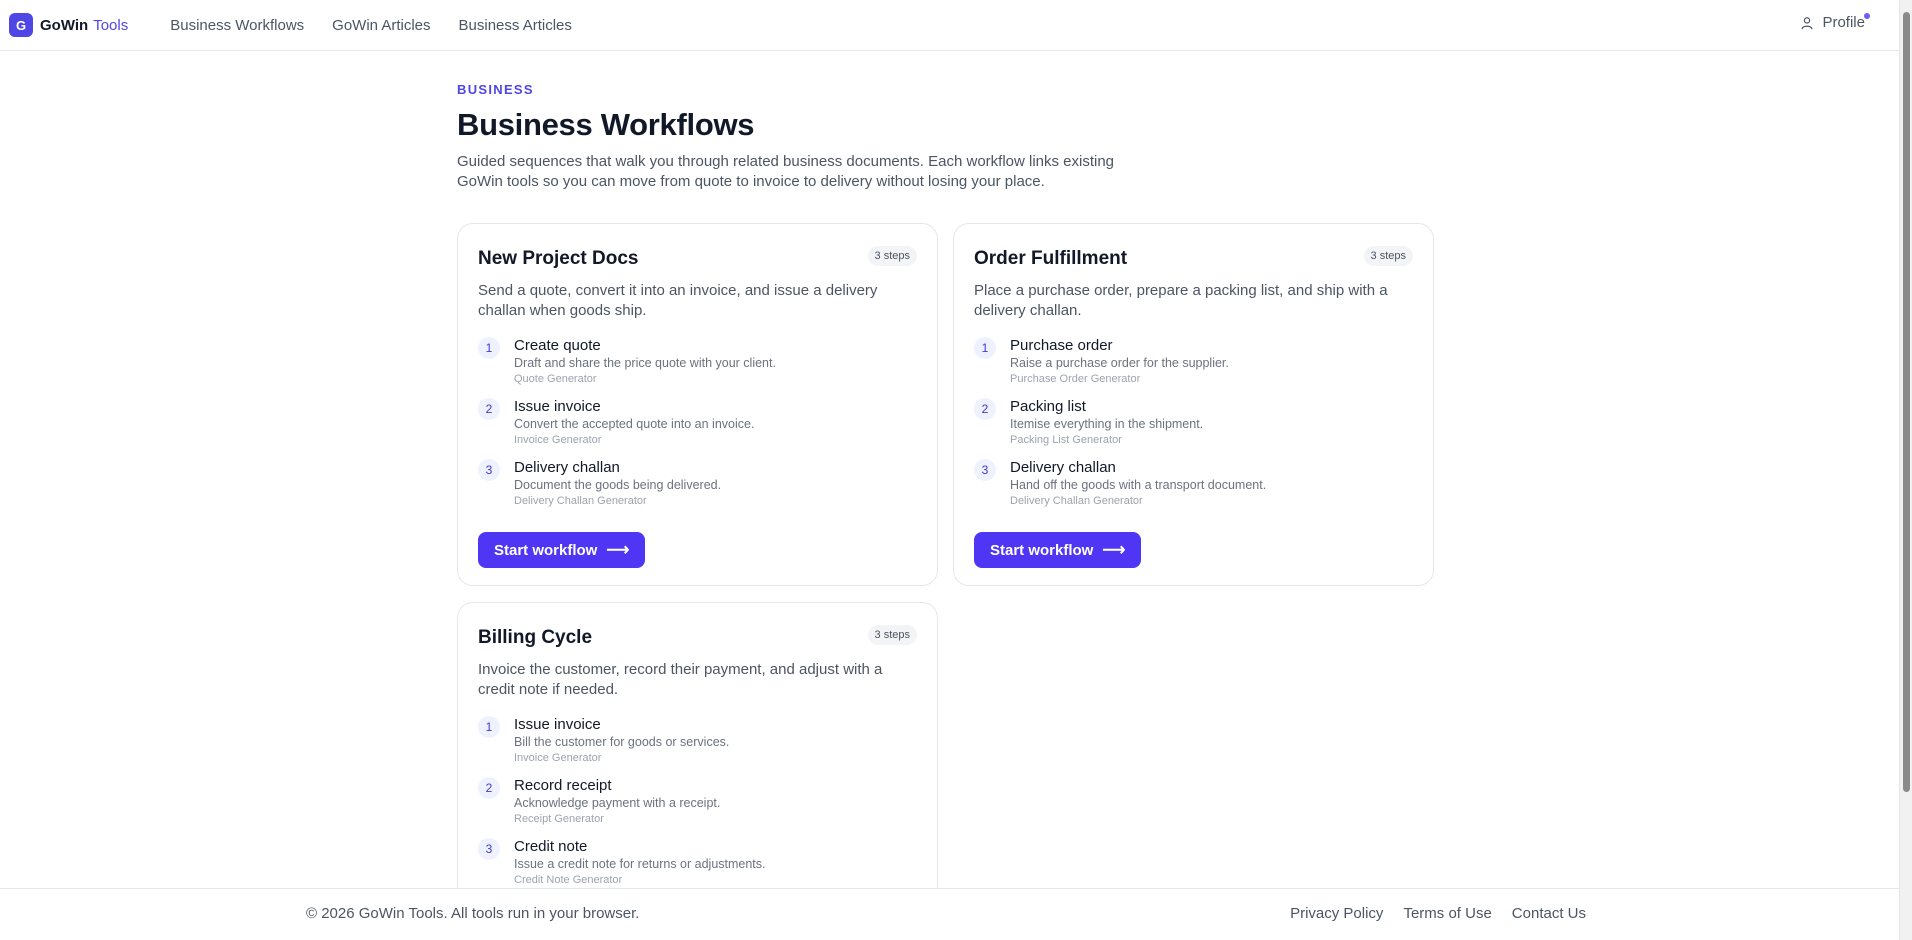 The height and width of the screenshot is (940, 1912). I want to click on footer-links: Privacy Policy Terms of Use Contact Us, so click(1438, 913).